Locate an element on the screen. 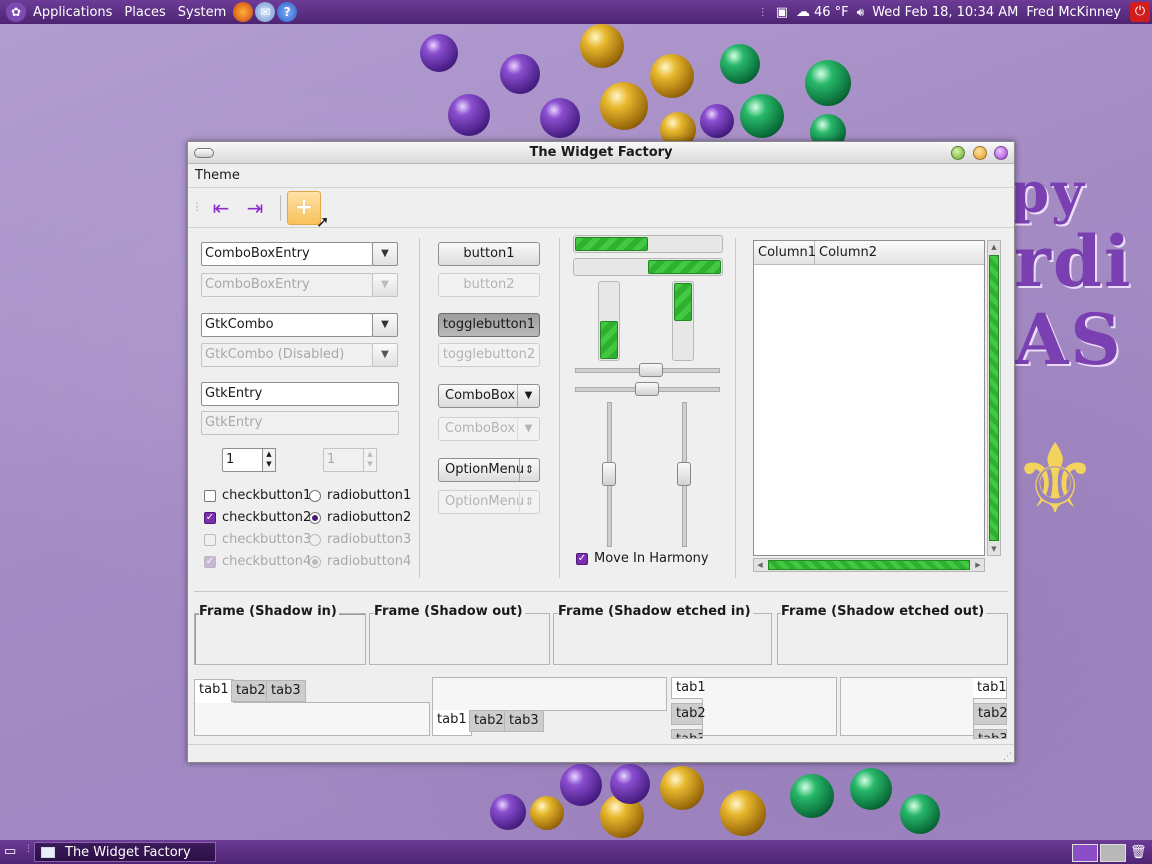 The width and height of the screenshot is (1152, 864). theme-menu: Theme is located at coordinates (217, 175).